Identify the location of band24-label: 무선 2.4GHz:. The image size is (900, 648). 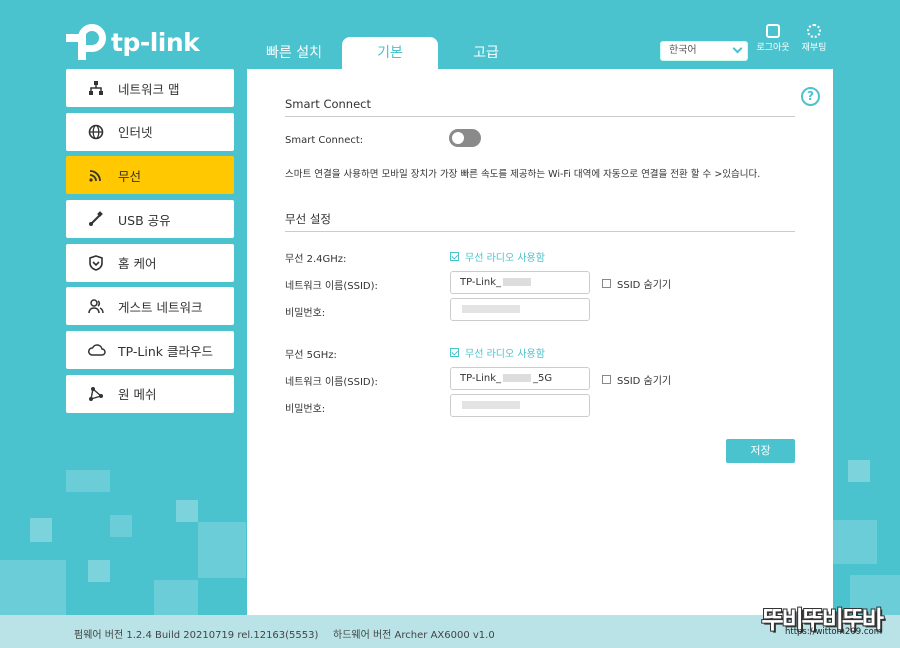
(316, 259).